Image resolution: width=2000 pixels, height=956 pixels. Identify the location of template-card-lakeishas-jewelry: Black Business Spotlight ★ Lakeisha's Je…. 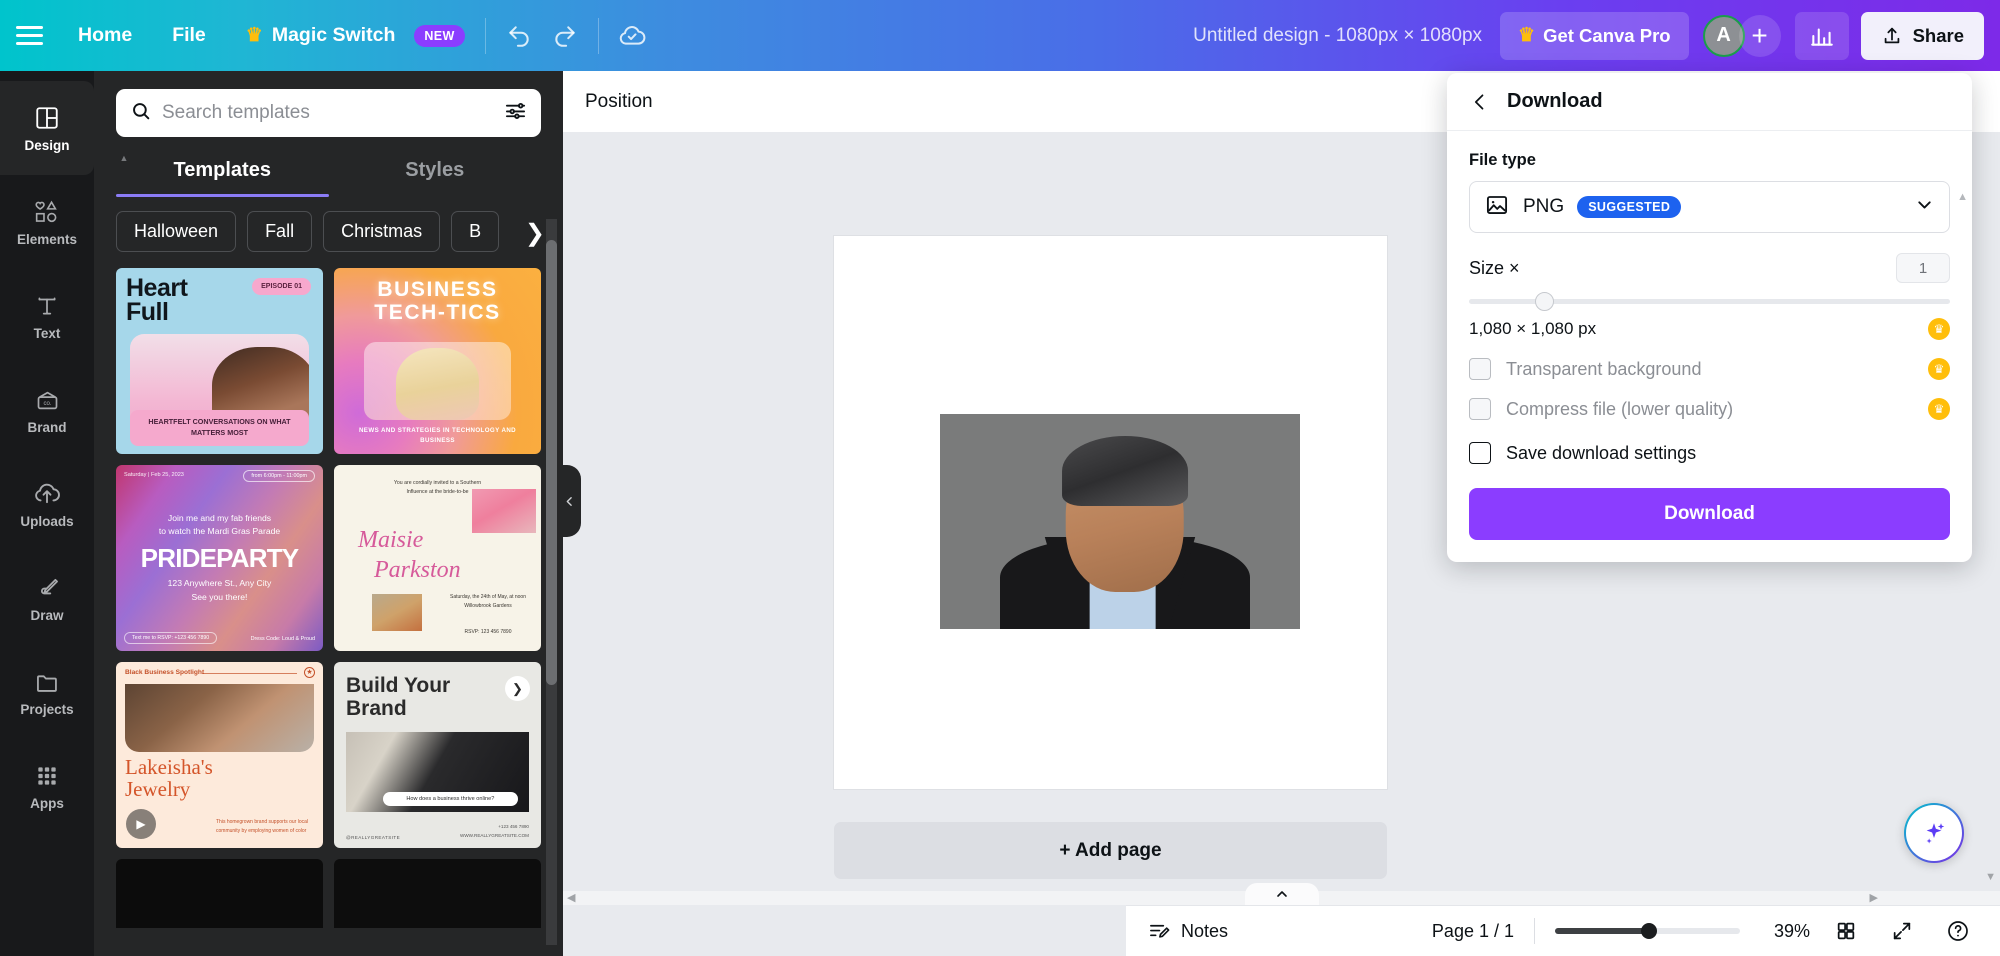
(219, 755).